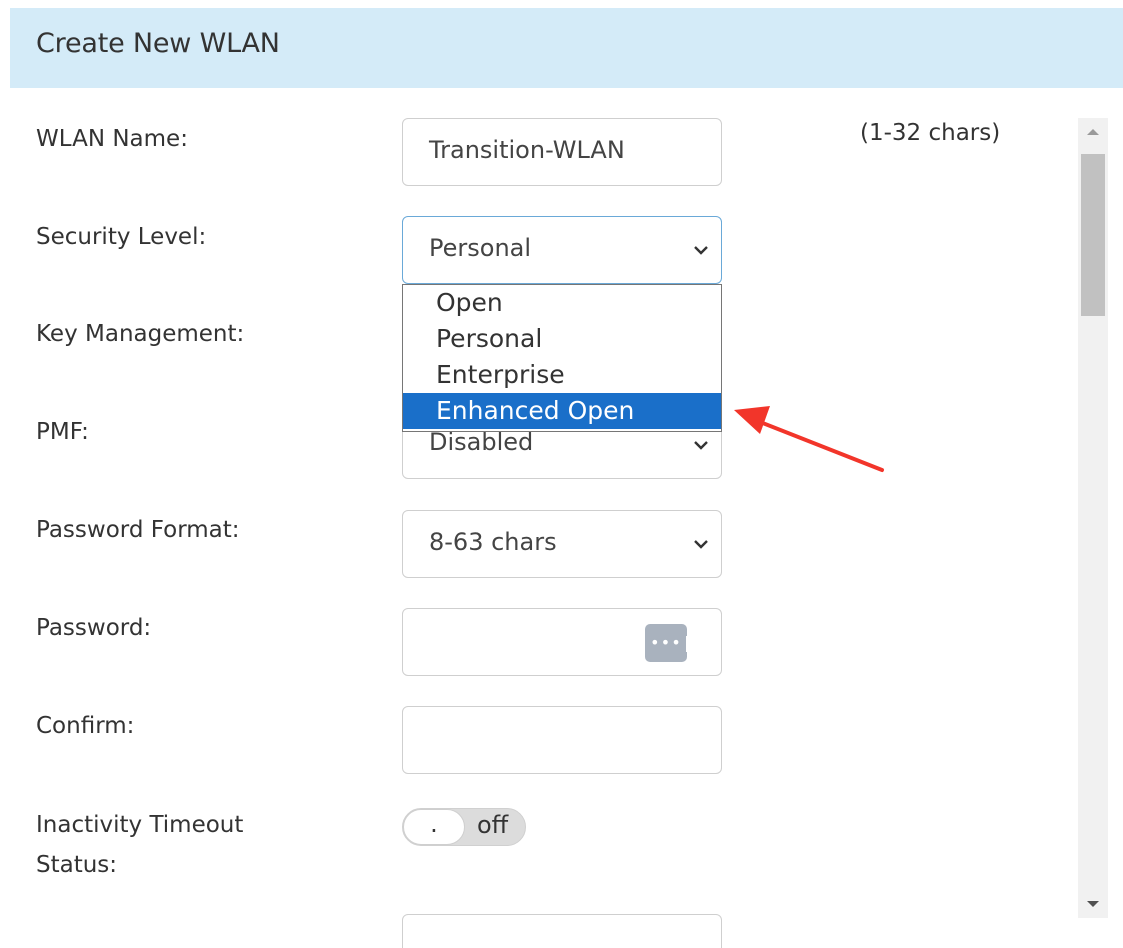 Image resolution: width=1123 pixels, height=948 pixels. Describe the element at coordinates (138, 530) in the screenshot. I see `password-format-label: Password Format:` at that location.